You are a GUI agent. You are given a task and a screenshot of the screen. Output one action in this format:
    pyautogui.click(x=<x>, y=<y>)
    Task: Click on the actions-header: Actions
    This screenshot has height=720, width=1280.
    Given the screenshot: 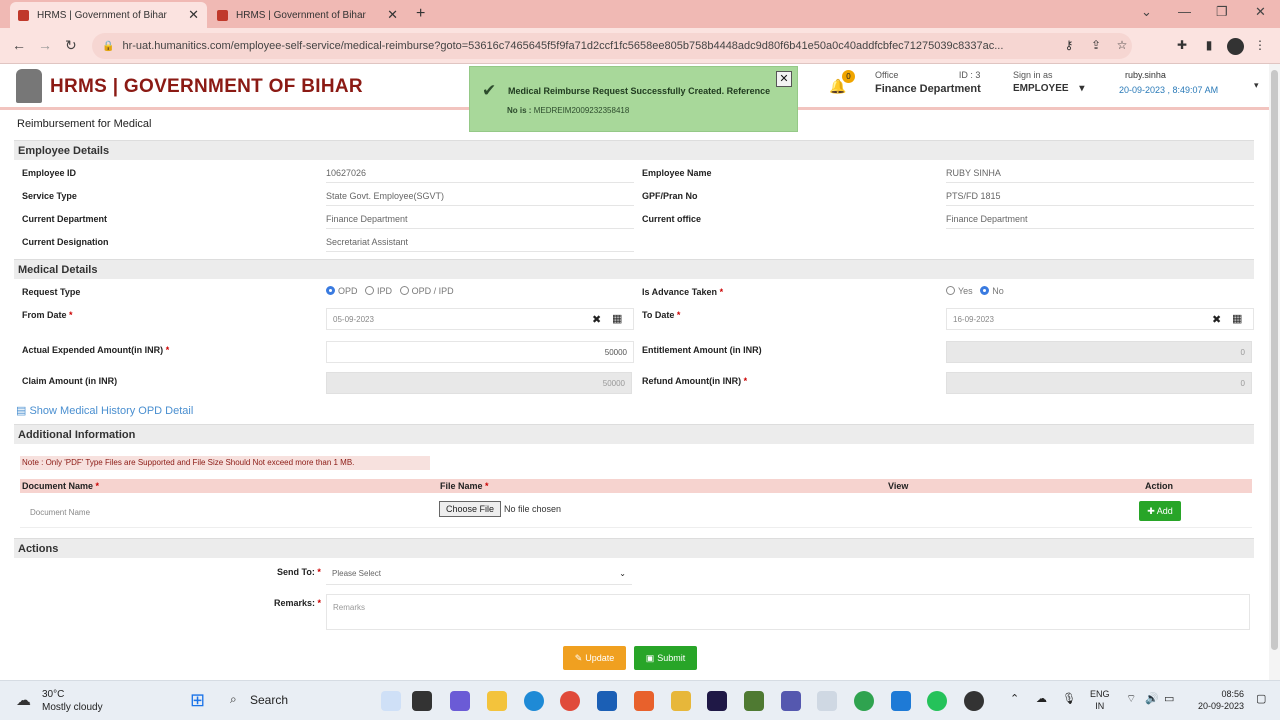 What is the action you would take?
    pyautogui.click(x=634, y=548)
    